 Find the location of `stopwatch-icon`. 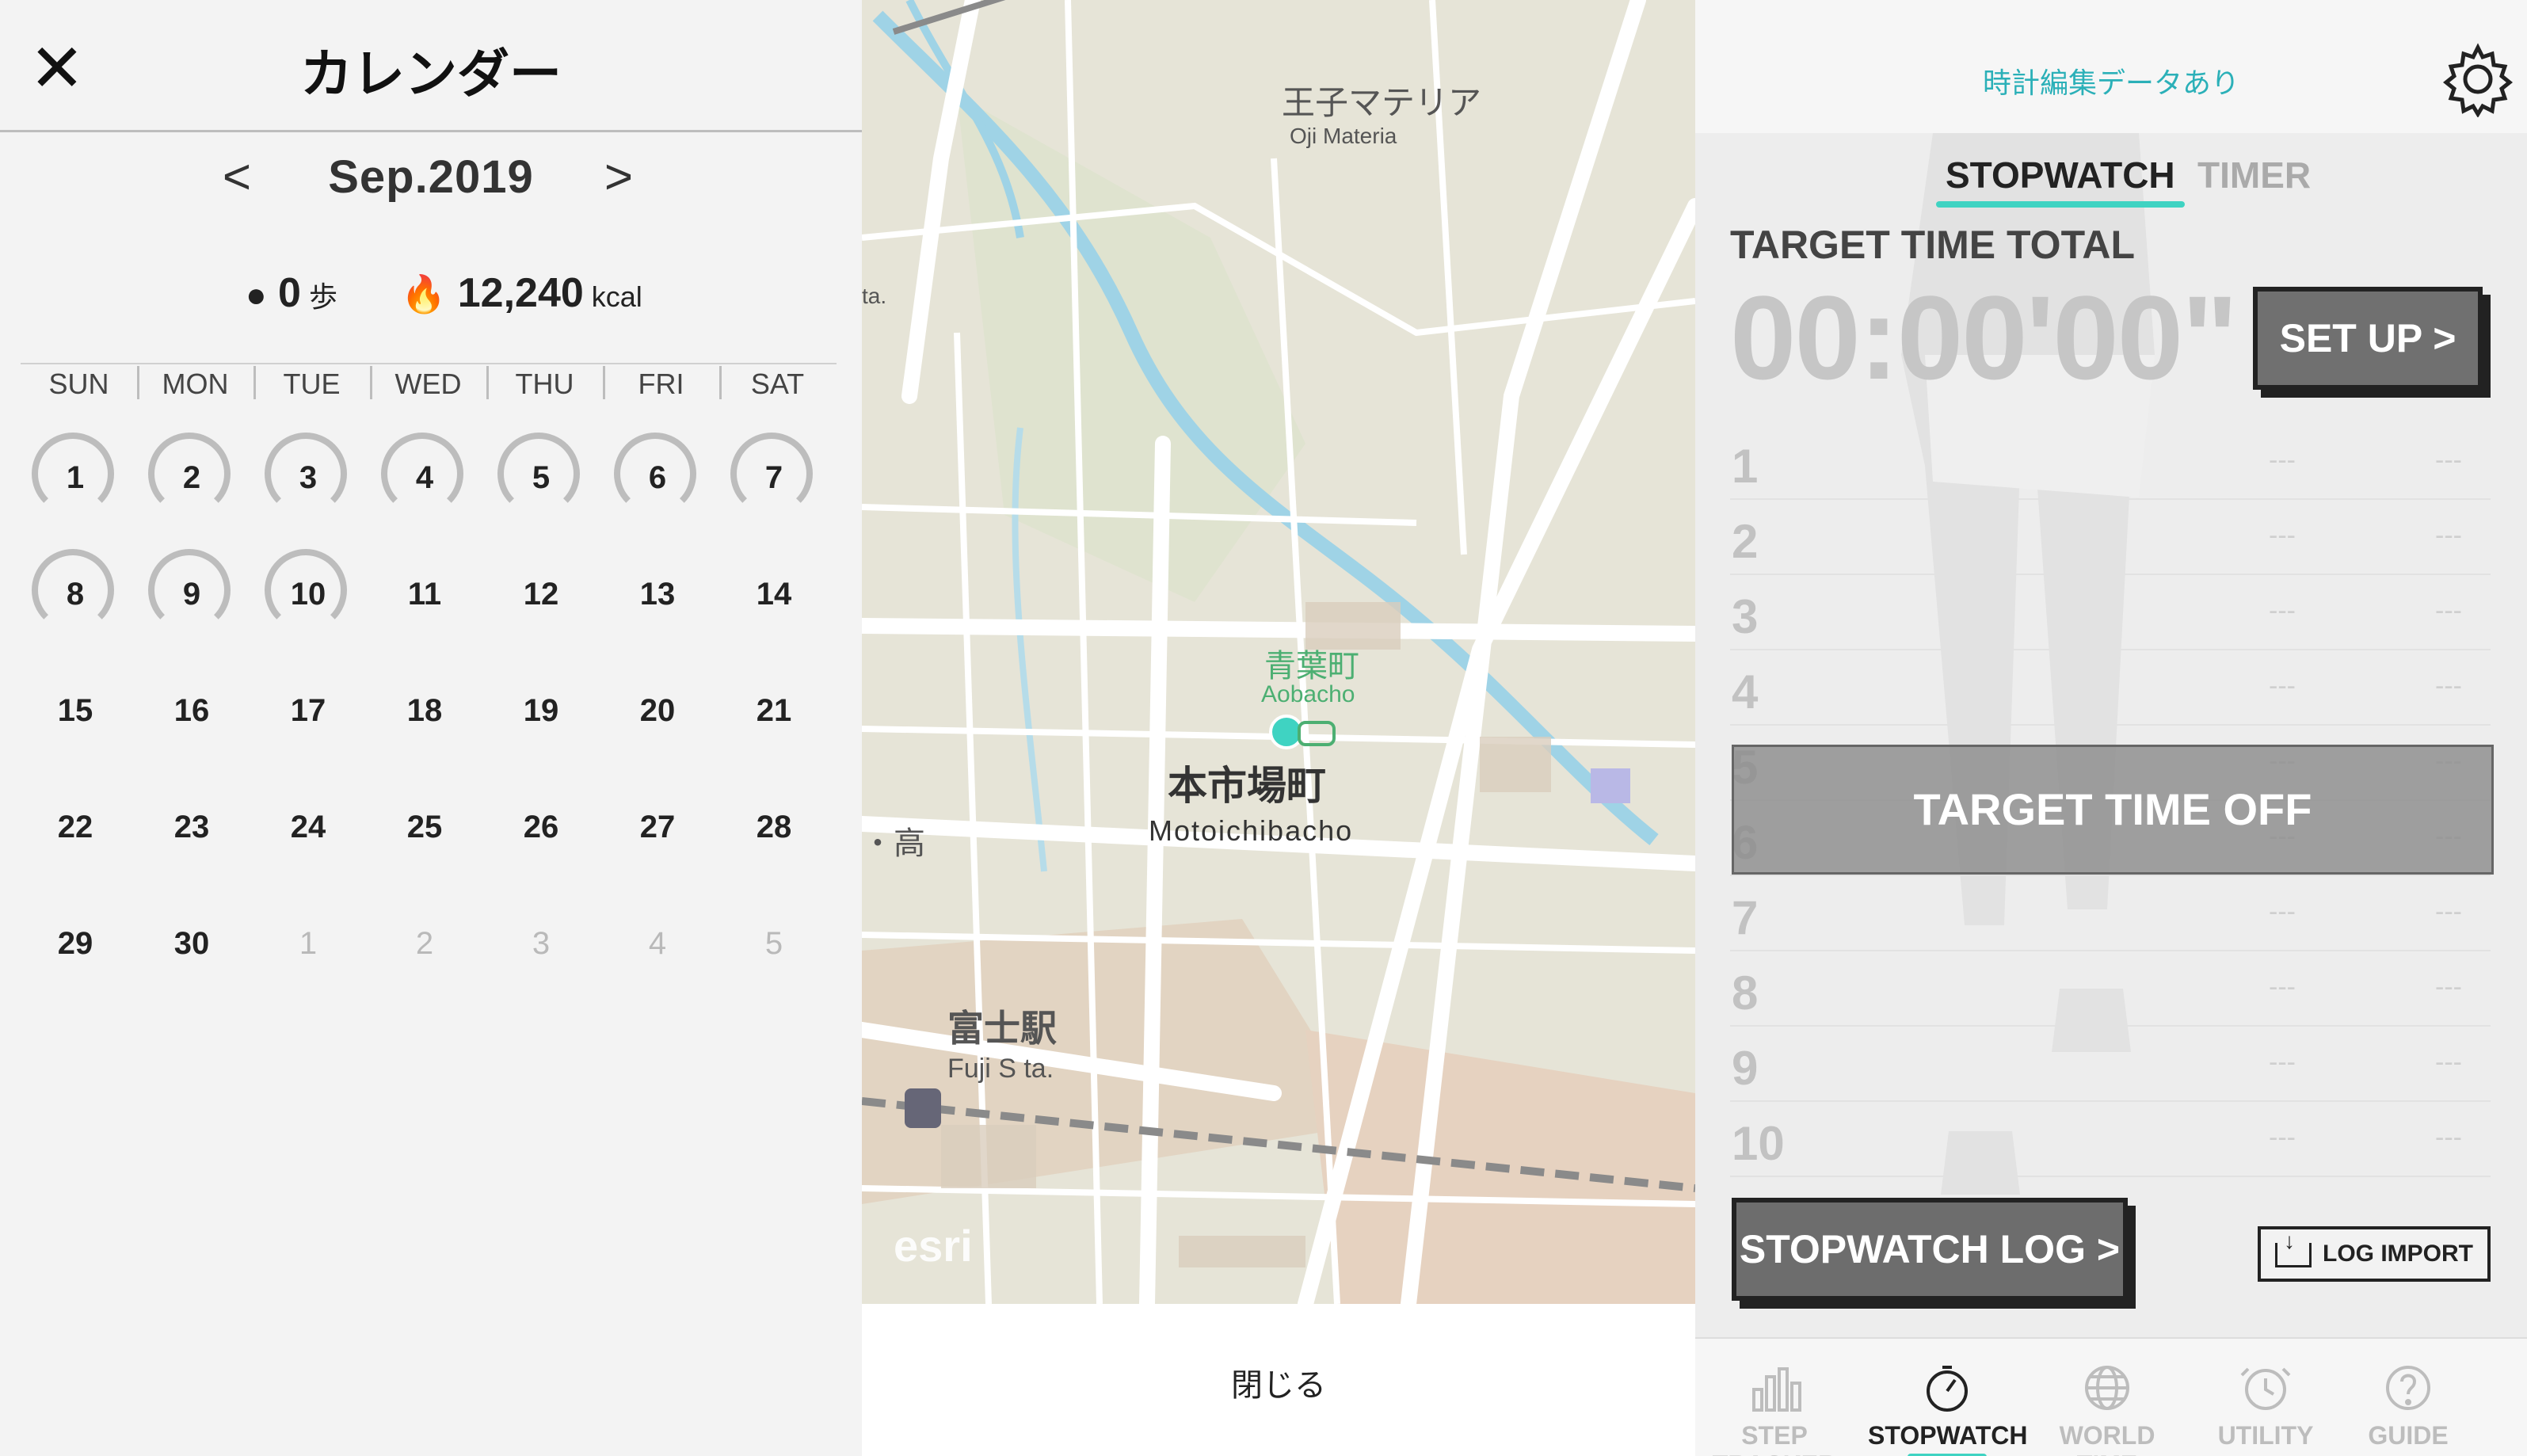

stopwatch-icon is located at coordinates (1947, 1389).